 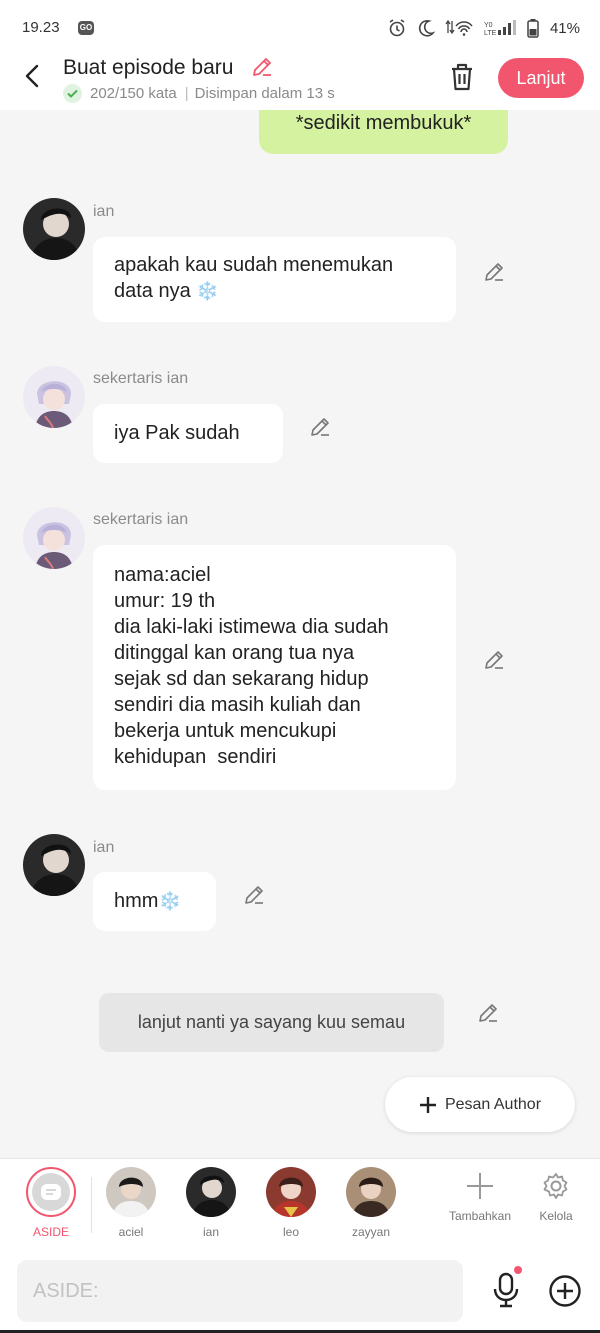 I want to click on character-aside: ASIDE, so click(x=51, y=1203).